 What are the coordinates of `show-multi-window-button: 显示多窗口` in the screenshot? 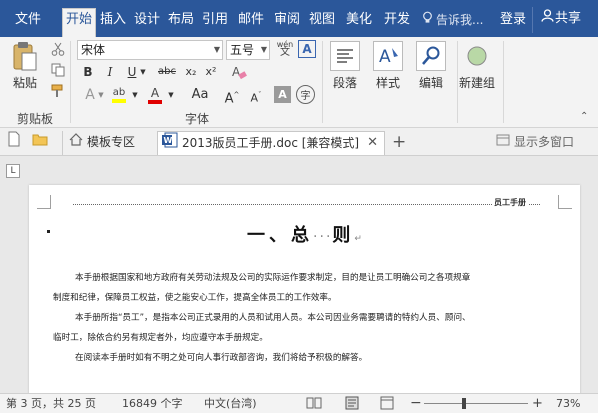 It's located at (546, 143).